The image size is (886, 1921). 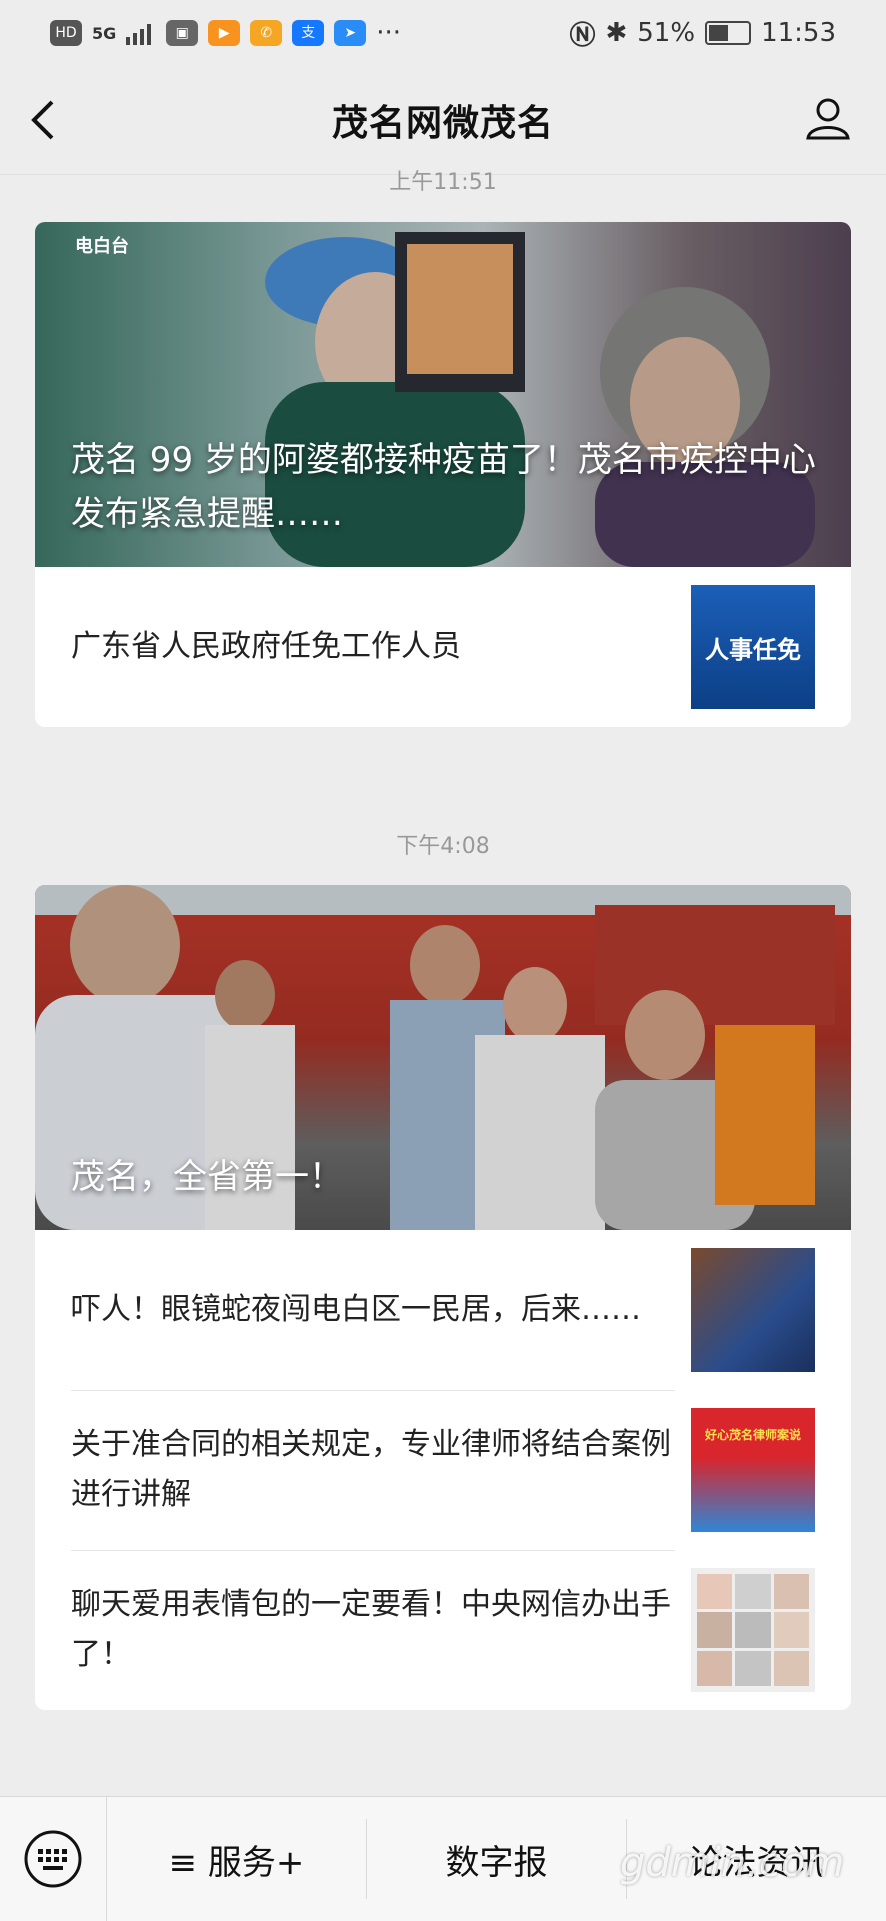 What do you see at coordinates (443, 846) in the screenshot?
I see `message-timestamp: 下午4:08` at bounding box center [443, 846].